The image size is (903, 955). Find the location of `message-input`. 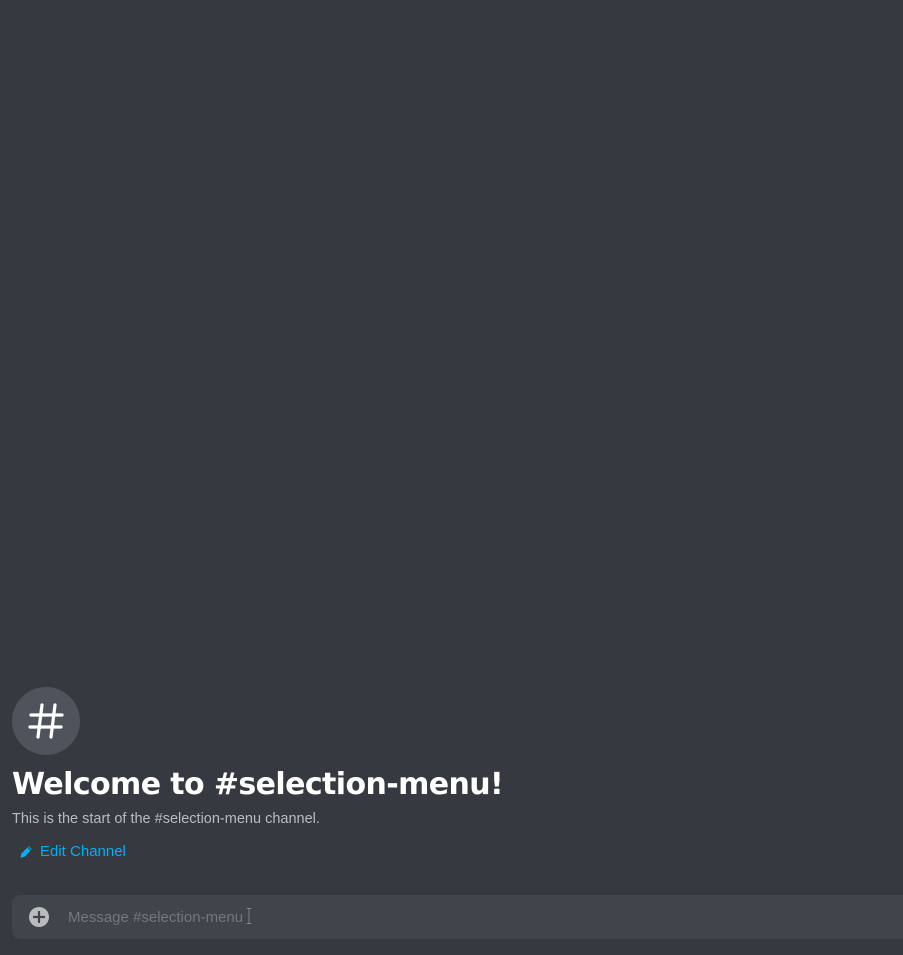

message-input is located at coordinates (478, 917).